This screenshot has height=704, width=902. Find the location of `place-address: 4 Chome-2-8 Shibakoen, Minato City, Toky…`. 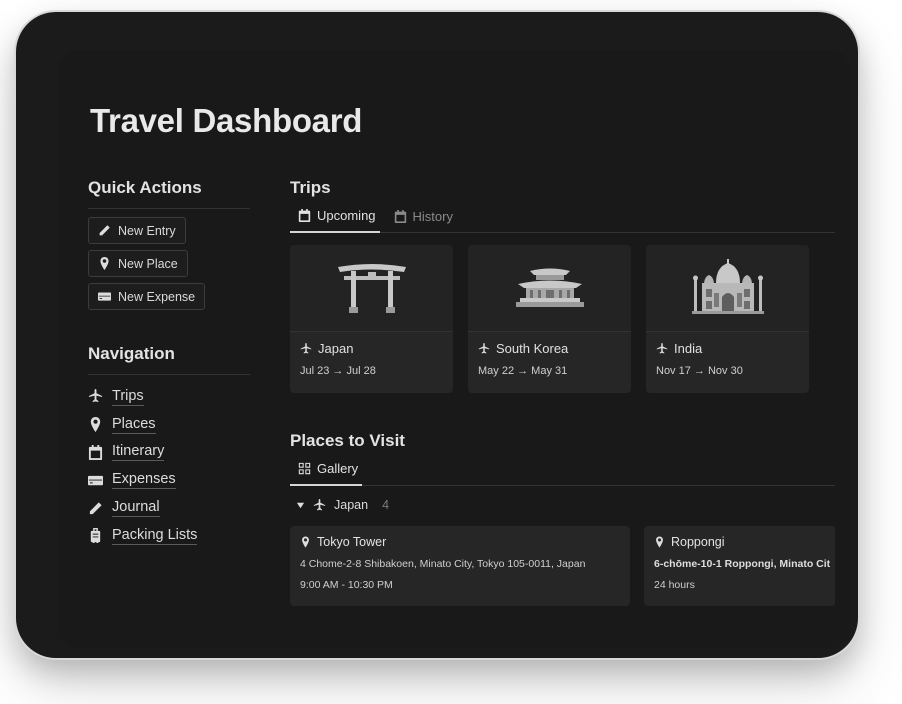

place-address: 4 Chome-2-8 Shibakoen, Minato City, Toky… is located at coordinates (443, 564).